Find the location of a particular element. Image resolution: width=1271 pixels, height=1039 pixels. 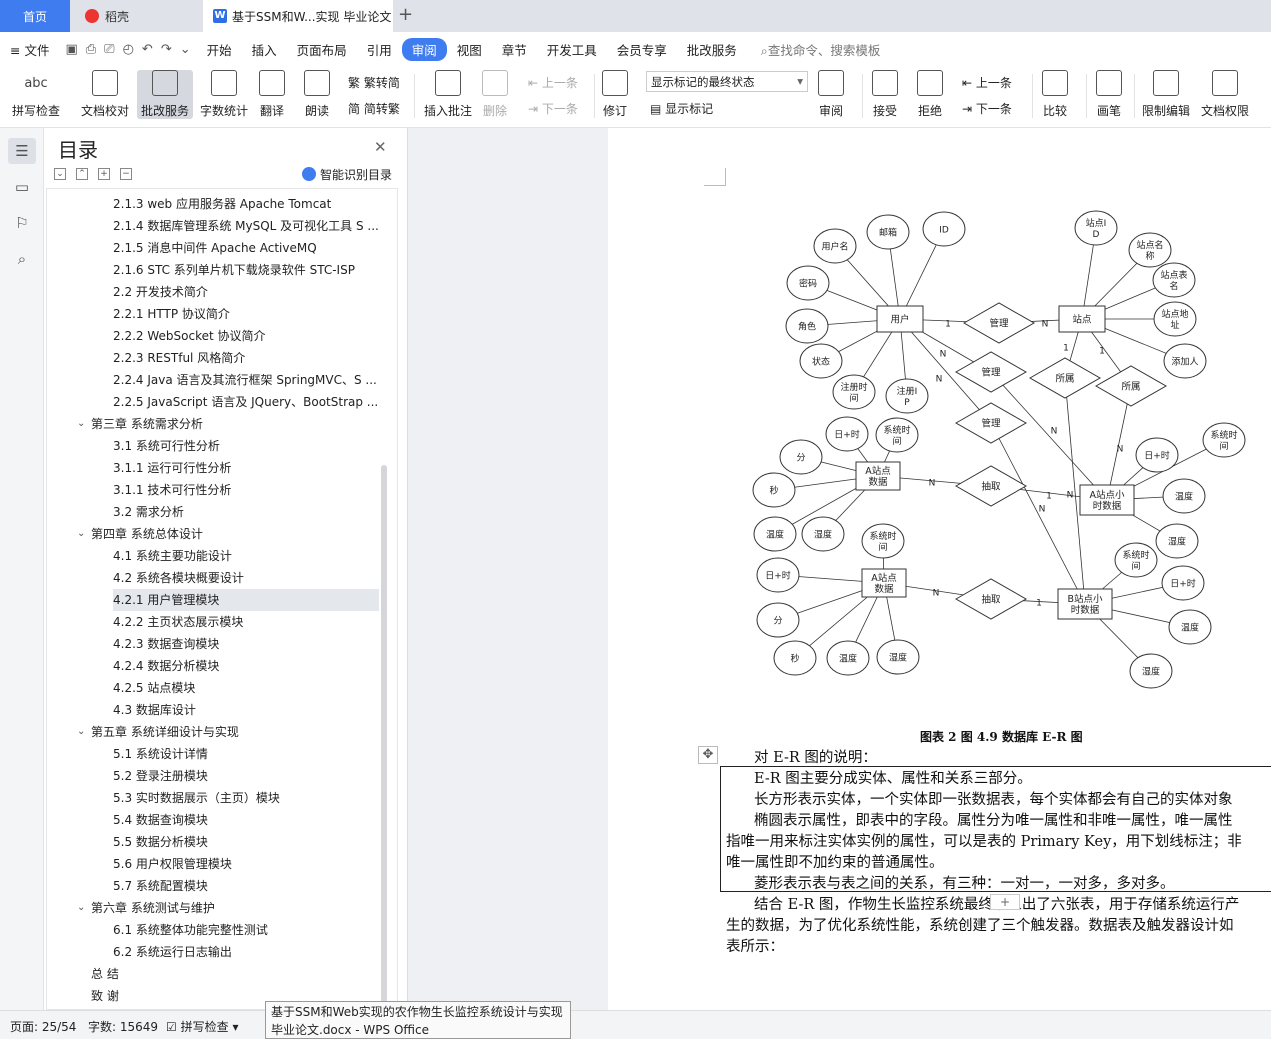

plus-icon: + is located at coordinates (104, 174).